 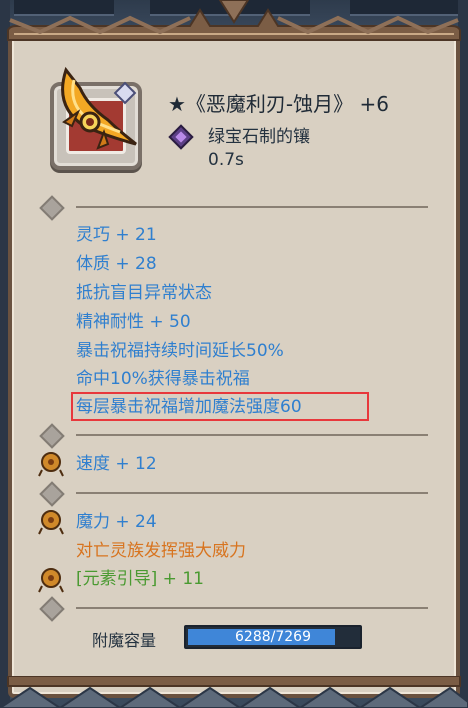 What do you see at coordinates (181, 137) in the screenshot?
I see `purple-gem-icon` at bounding box center [181, 137].